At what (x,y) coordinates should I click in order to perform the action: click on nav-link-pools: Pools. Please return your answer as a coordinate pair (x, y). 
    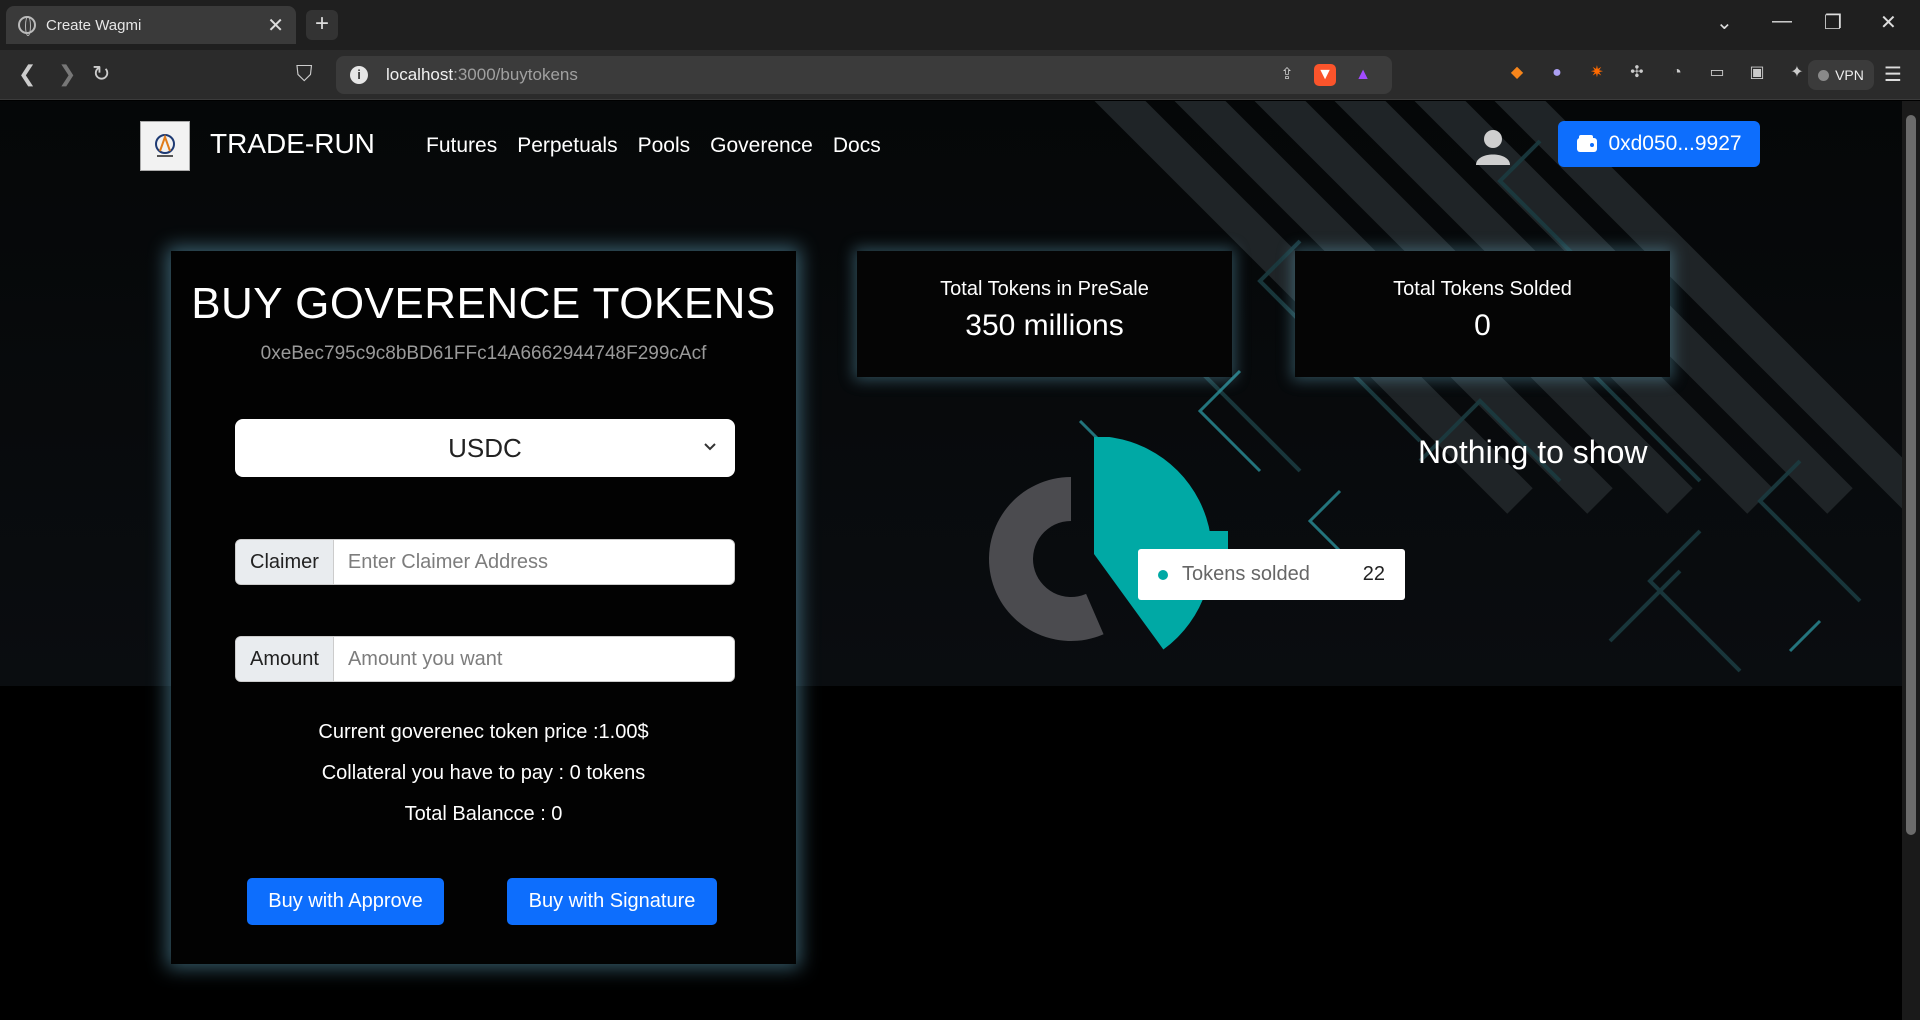
    Looking at the image, I should click on (664, 146).